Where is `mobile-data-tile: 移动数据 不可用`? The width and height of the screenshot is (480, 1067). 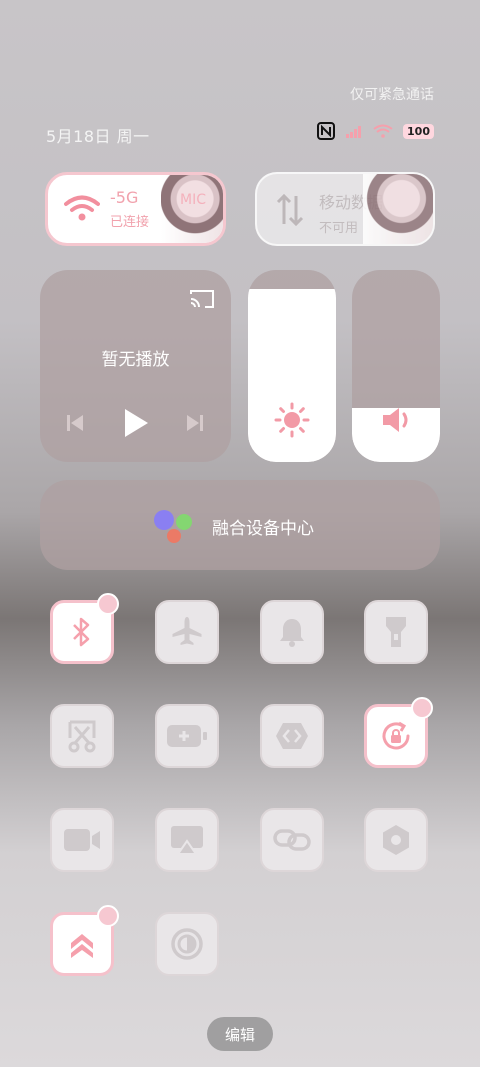 mobile-data-tile: 移动数据 不可用 is located at coordinates (345, 209).